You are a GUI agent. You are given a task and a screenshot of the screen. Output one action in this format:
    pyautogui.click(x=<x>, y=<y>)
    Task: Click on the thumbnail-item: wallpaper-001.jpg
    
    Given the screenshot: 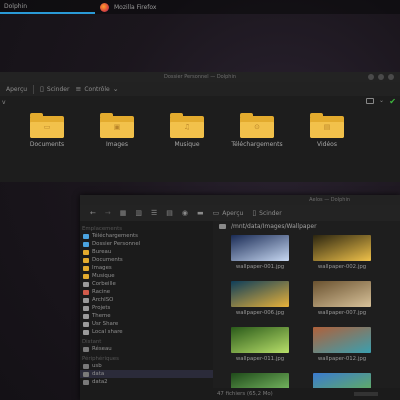 What is the action you would take?
    pyautogui.click(x=260, y=252)
    